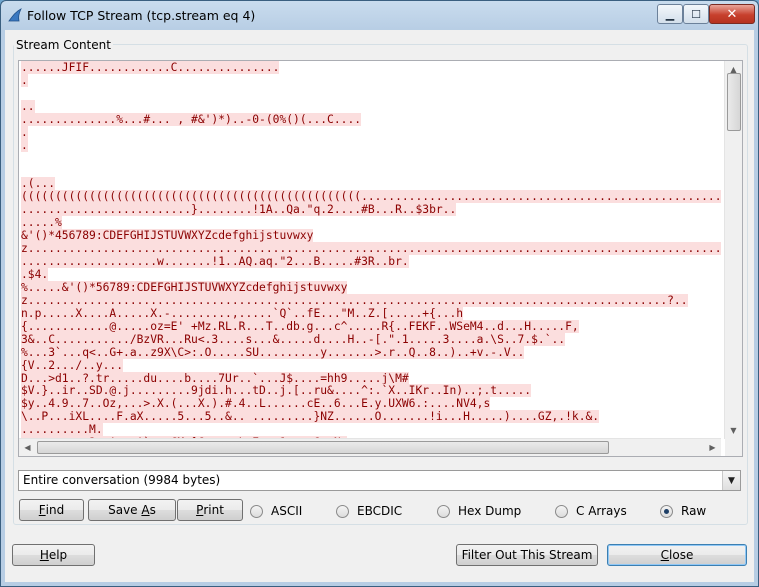  What do you see at coordinates (145, 510) in the screenshot?
I see `save-as-button-label-accel: A` at bounding box center [145, 510].